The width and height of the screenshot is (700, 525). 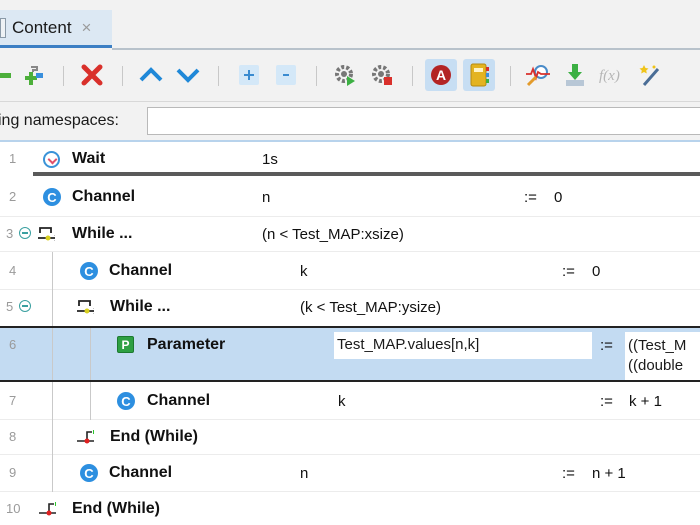 What do you see at coordinates (13, 344) in the screenshot?
I see `line-number: 6` at bounding box center [13, 344].